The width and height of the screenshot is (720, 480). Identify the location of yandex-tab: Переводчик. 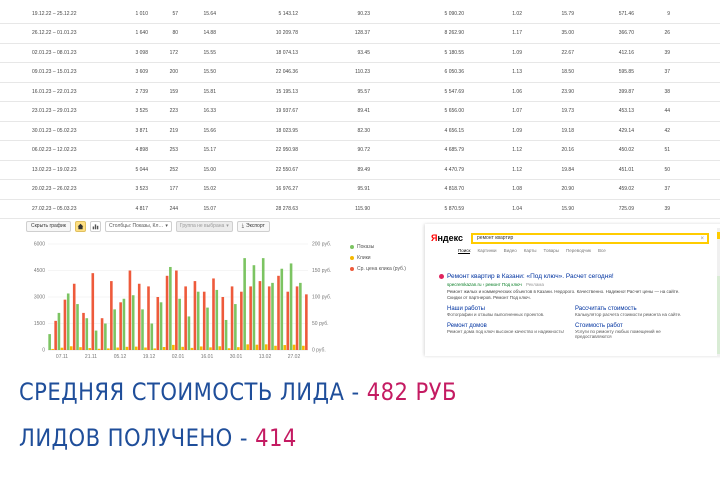
(578, 251).